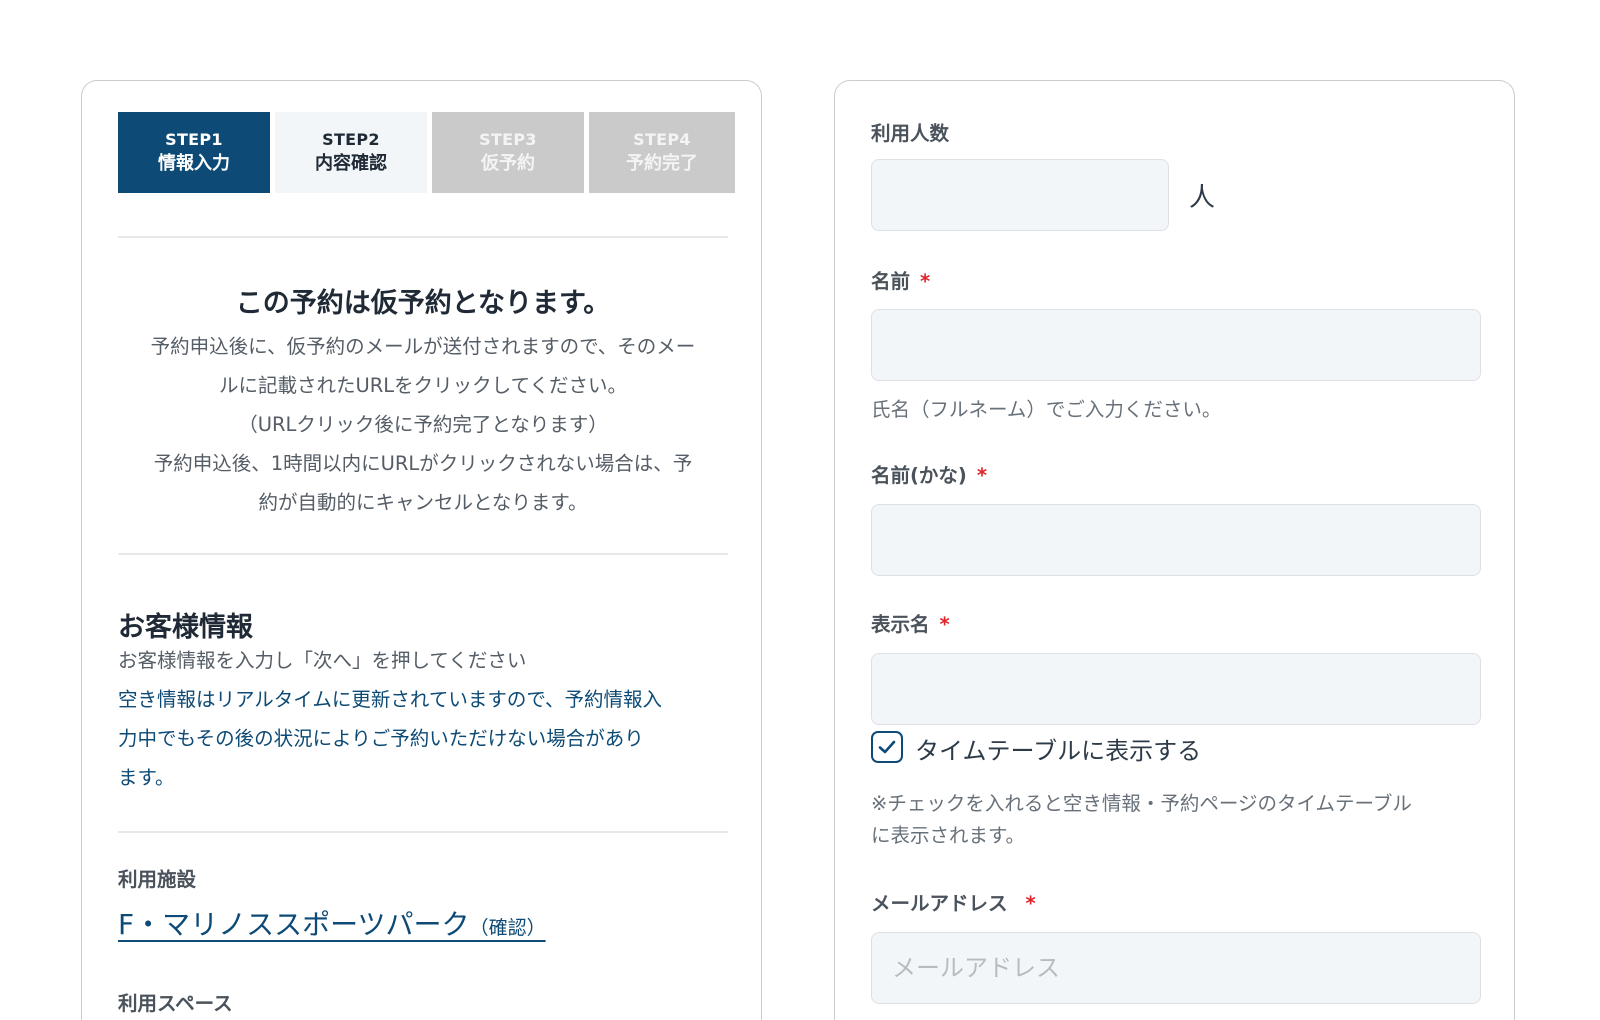 The height and width of the screenshot is (1020, 1600). I want to click on customer-instruction: お客様情報を入力し「次へ」を押してください, so click(322, 660).